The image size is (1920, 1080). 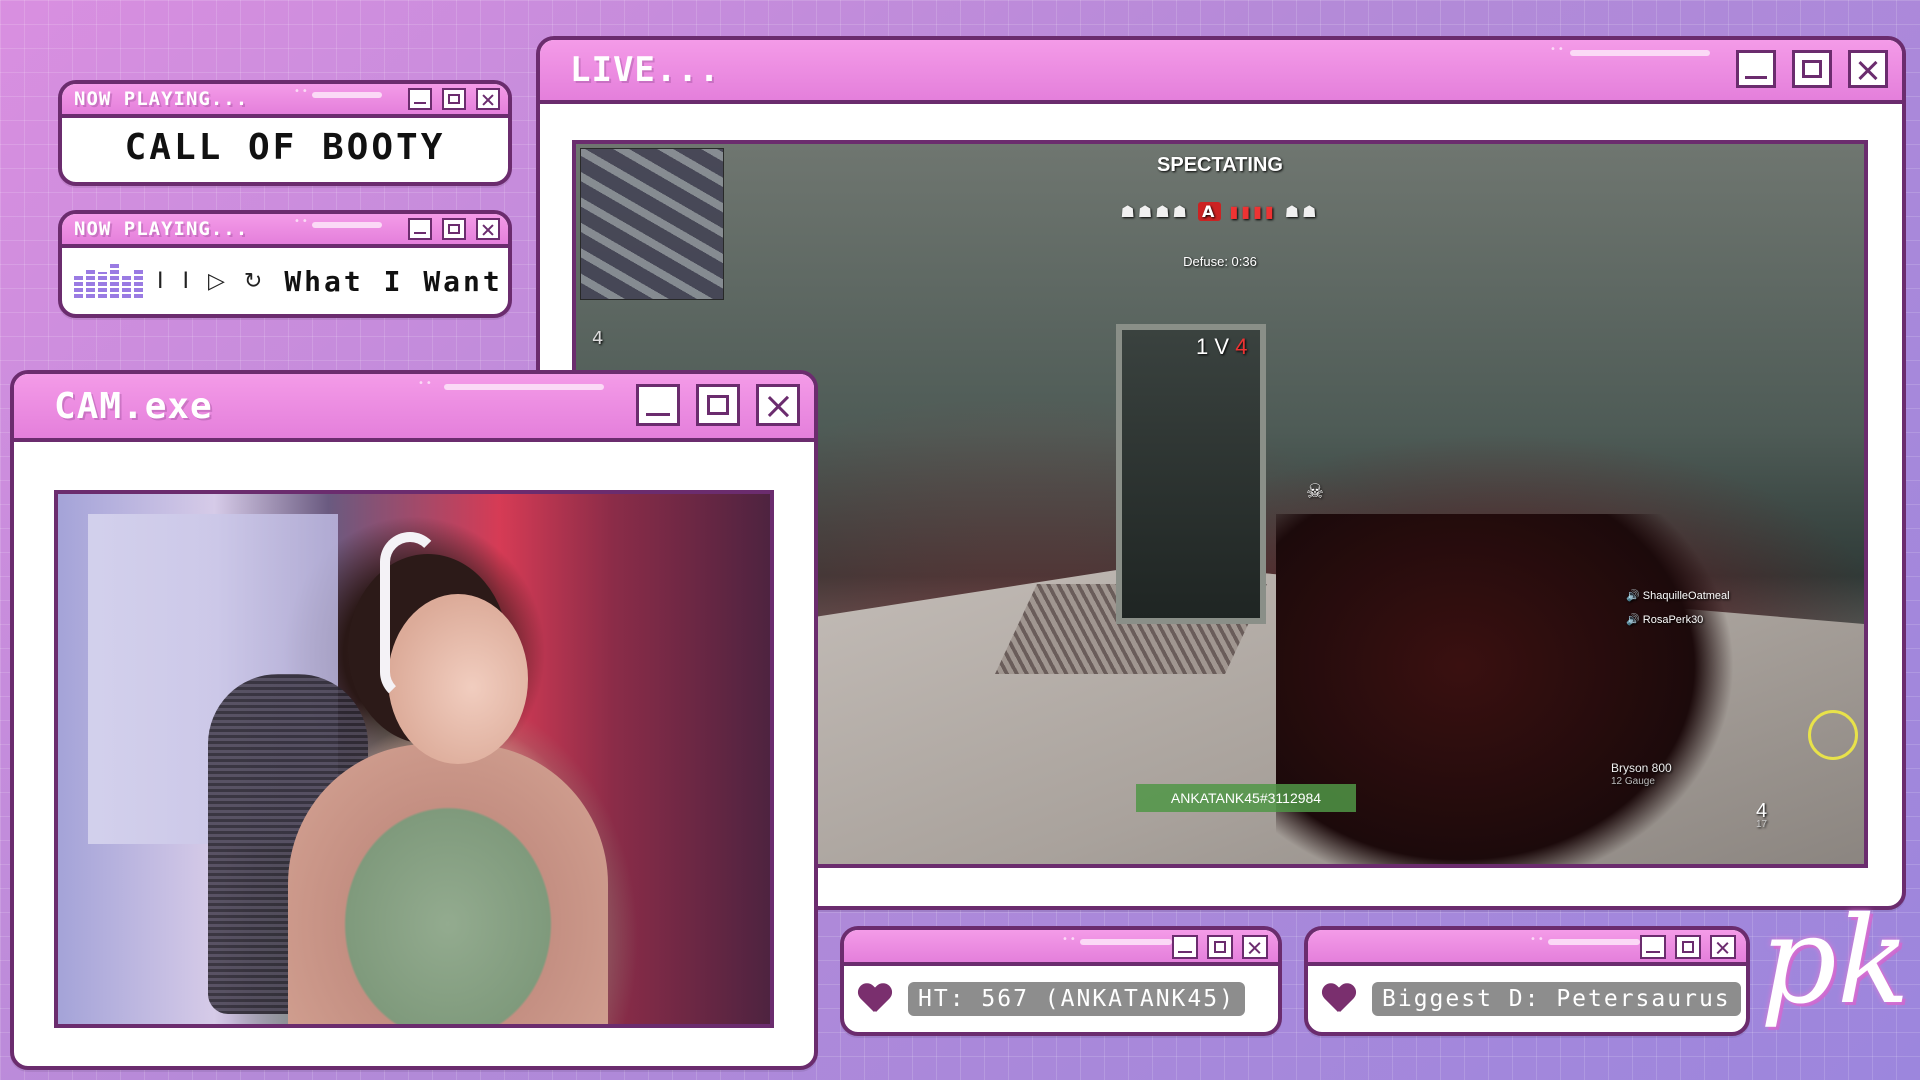 I want to click on weapon-name: Bryson 800, so click(x=1641, y=768).